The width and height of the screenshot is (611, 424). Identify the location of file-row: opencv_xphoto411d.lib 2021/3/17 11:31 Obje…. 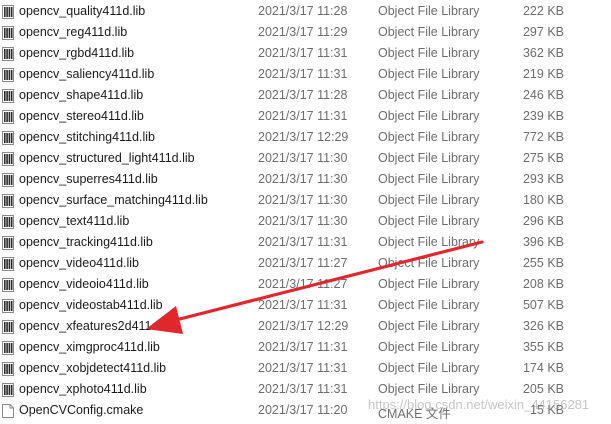
(305, 389).